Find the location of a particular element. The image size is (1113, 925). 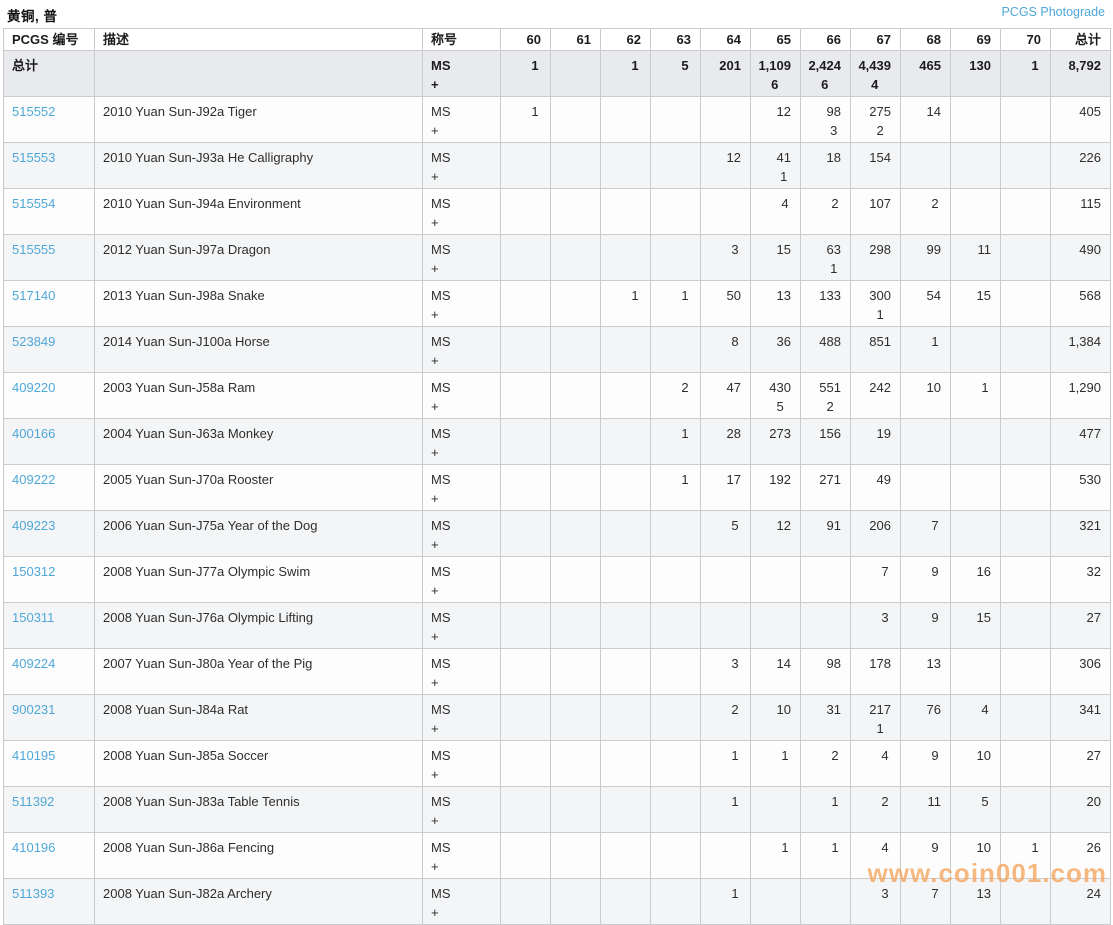

grade-66-cell: 98 is located at coordinates (825, 671).